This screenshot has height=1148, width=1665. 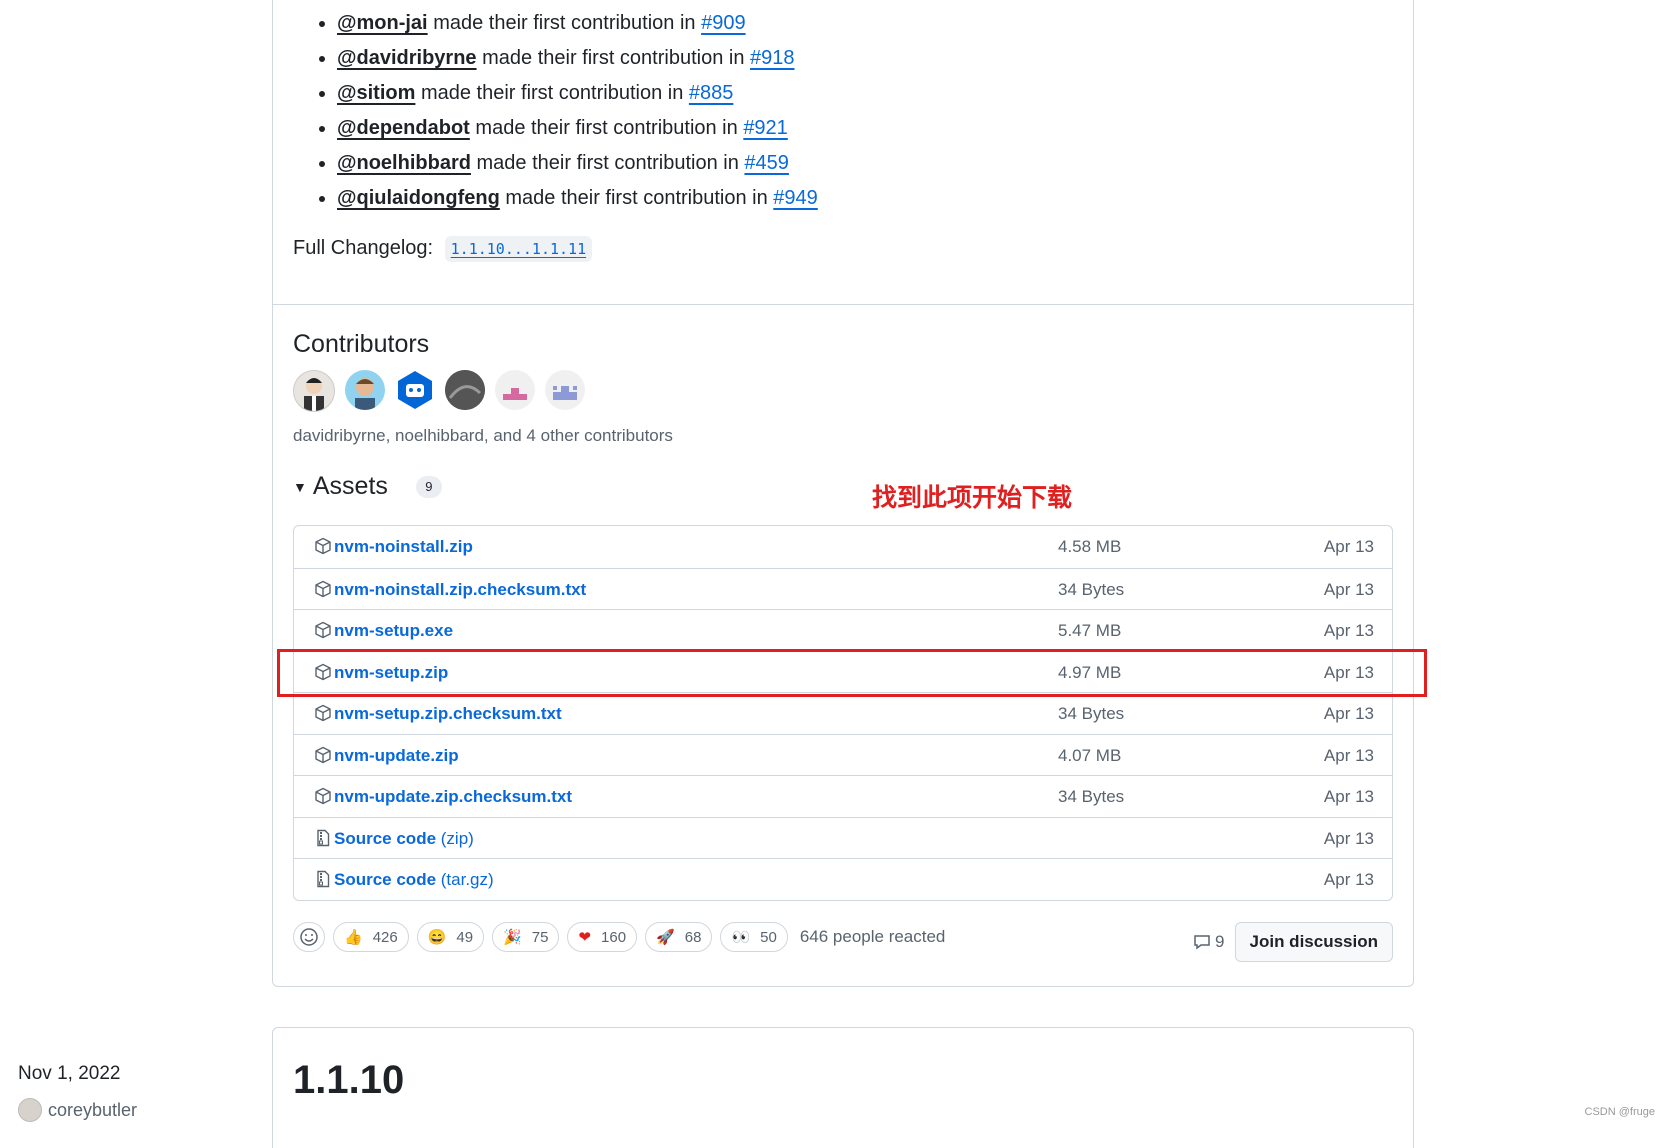 What do you see at coordinates (348, 1080) in the screenshot?
I see `release-version: 1.1.10` at bounding box center [348, 1080].